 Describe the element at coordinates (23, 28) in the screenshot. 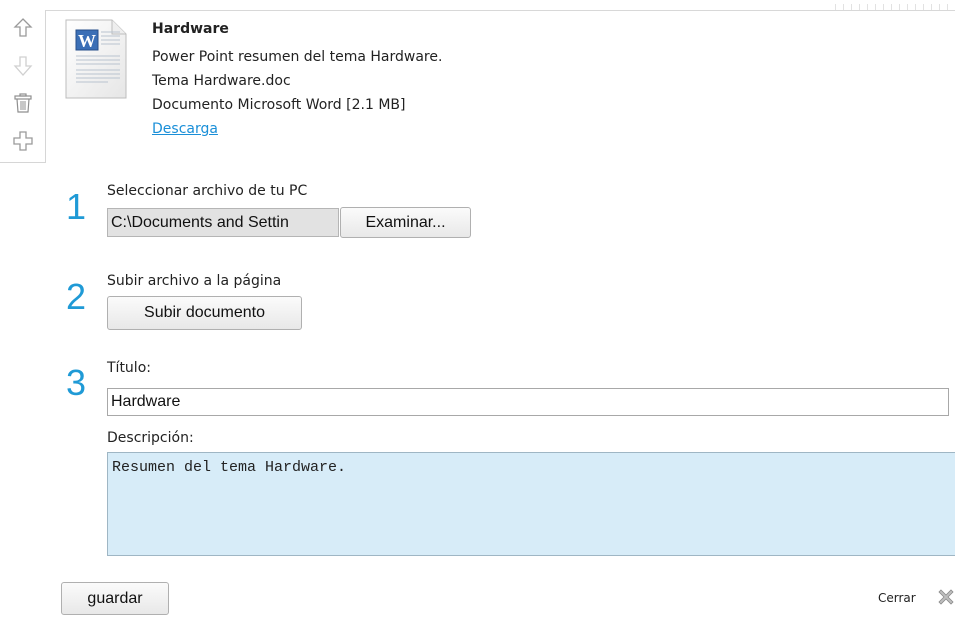

I see `arrow-up-icon` at that location.